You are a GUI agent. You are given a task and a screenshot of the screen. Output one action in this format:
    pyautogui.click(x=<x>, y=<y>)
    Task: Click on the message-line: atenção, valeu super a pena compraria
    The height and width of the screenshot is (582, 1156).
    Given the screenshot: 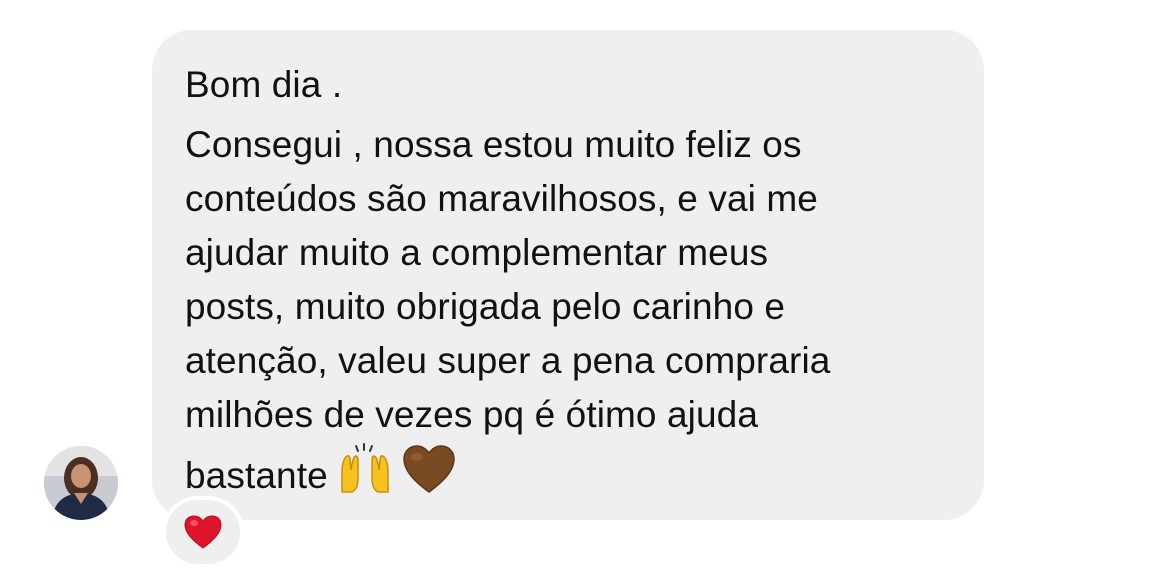 What is the action you would take?
    pyautogui.click(x=508, y=360)
    